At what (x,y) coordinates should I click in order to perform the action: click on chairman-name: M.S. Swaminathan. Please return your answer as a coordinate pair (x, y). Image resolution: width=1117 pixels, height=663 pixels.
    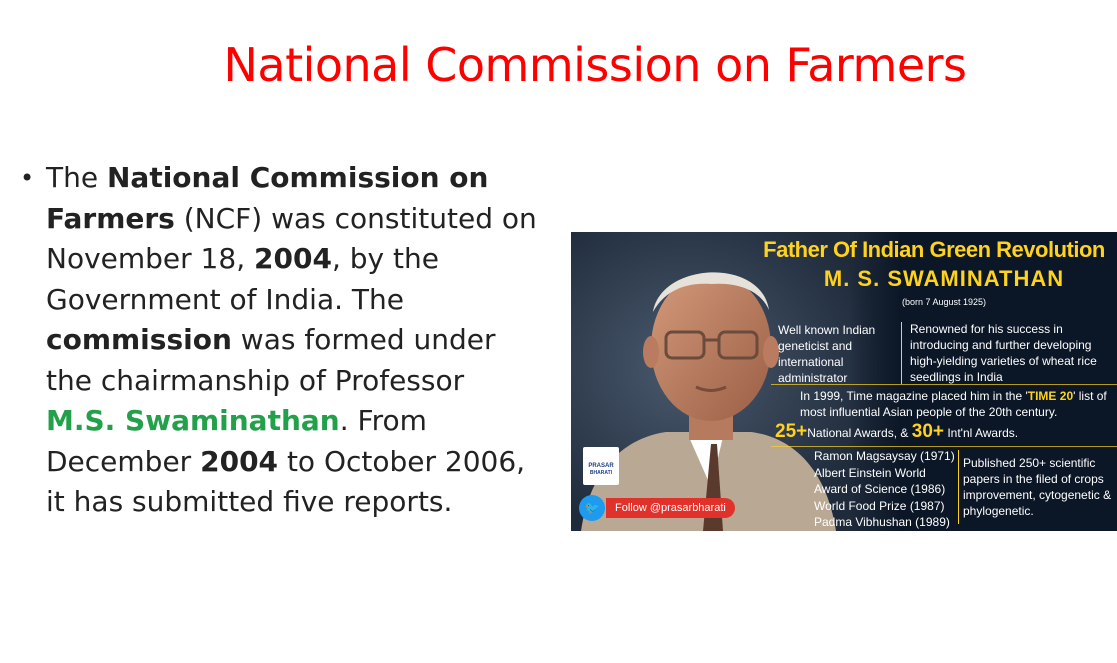
    Looking at the image, I should click on (193, 420).